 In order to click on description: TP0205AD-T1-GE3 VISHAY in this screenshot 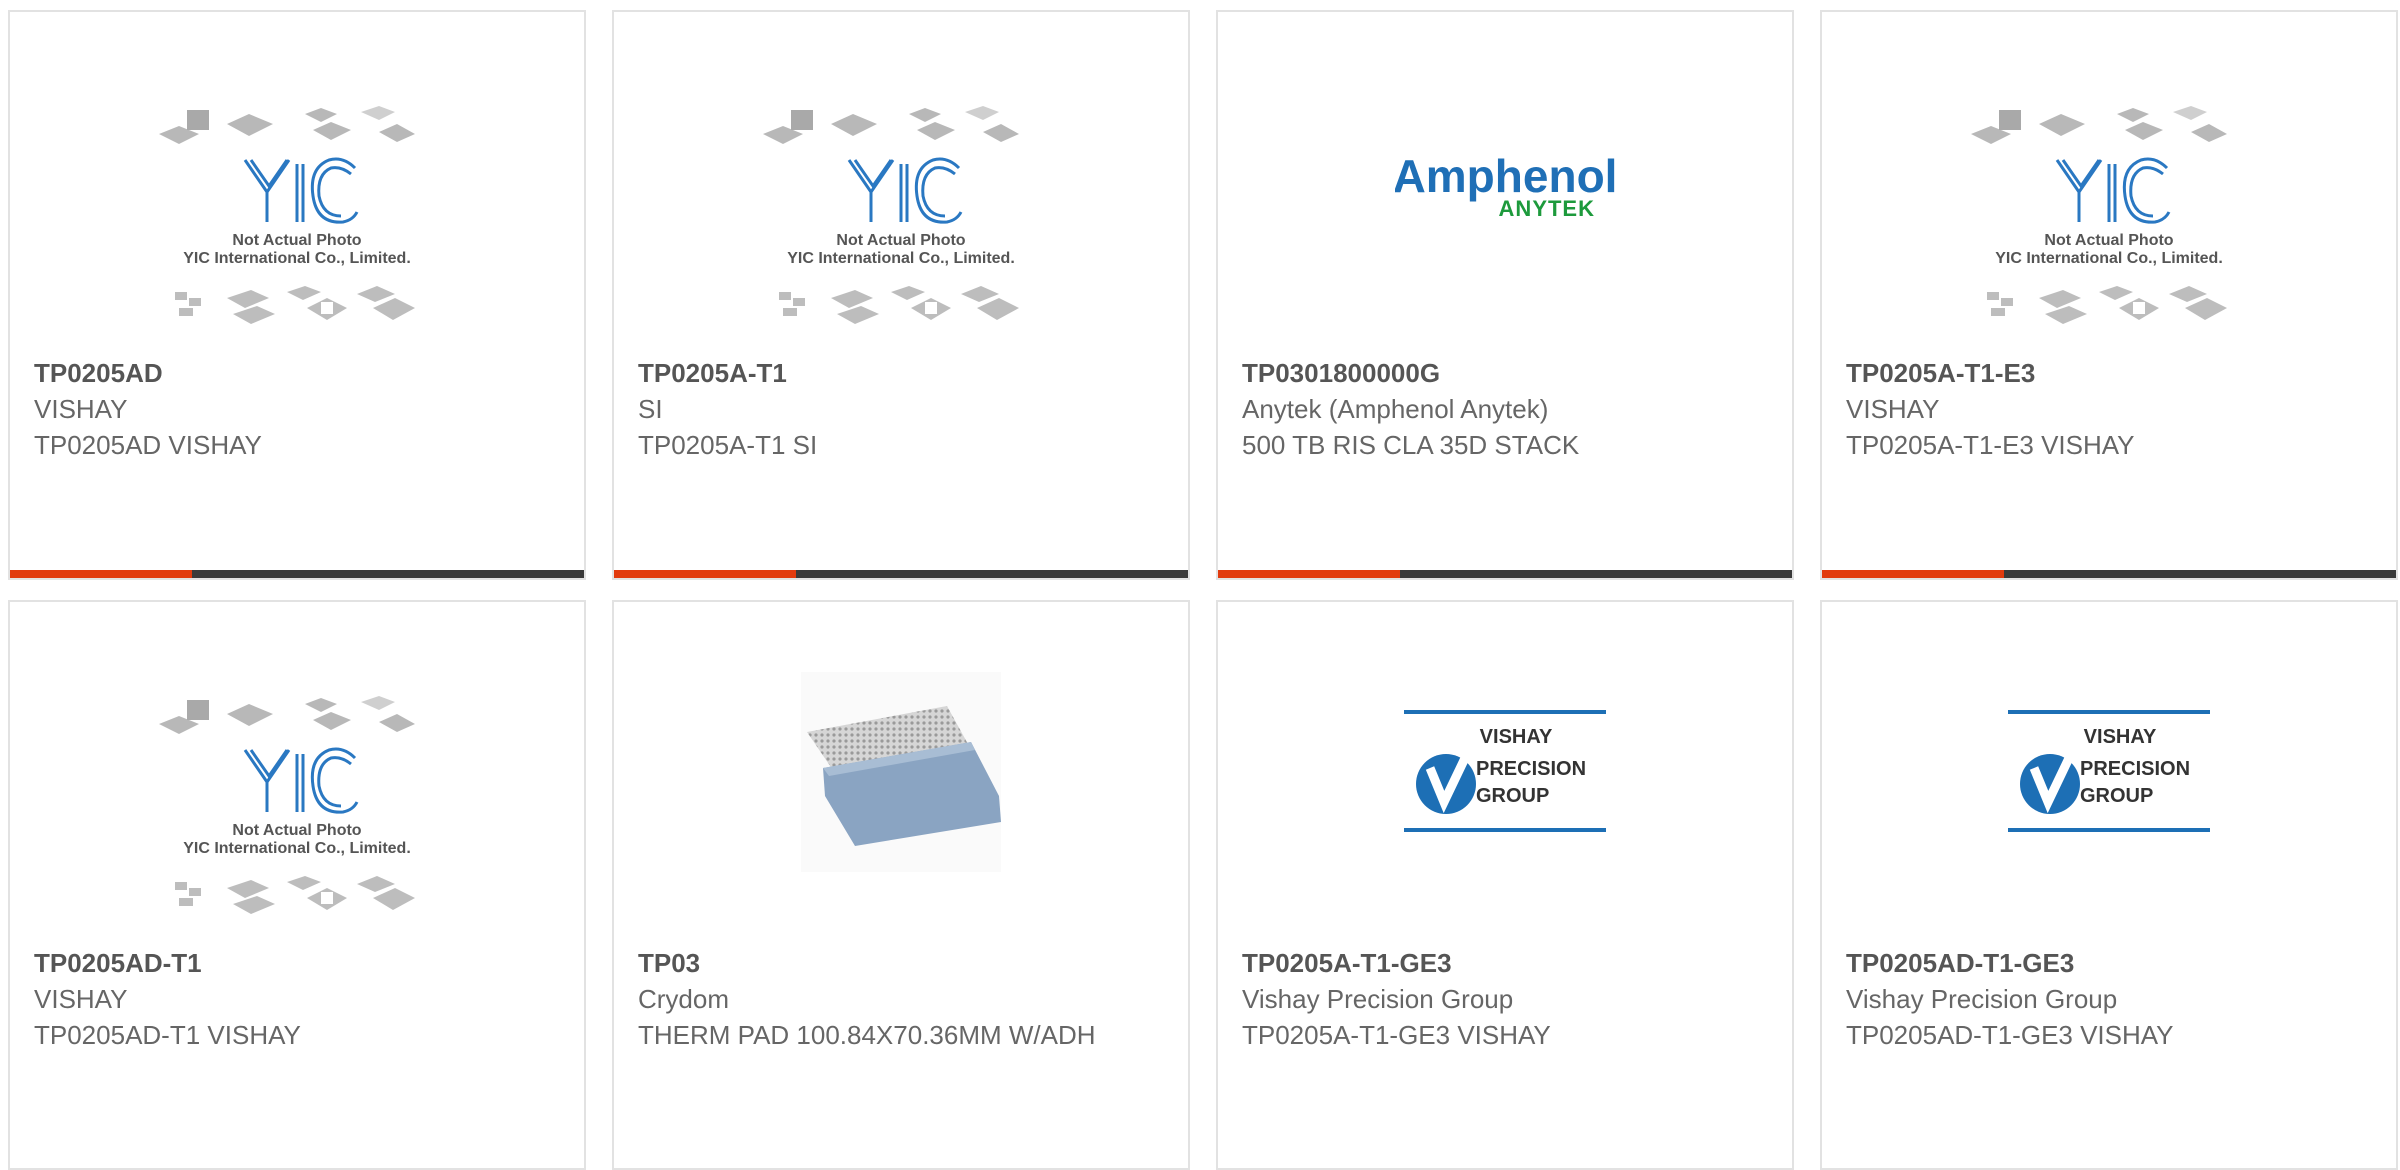, I will do `click(2010, 1035)`.